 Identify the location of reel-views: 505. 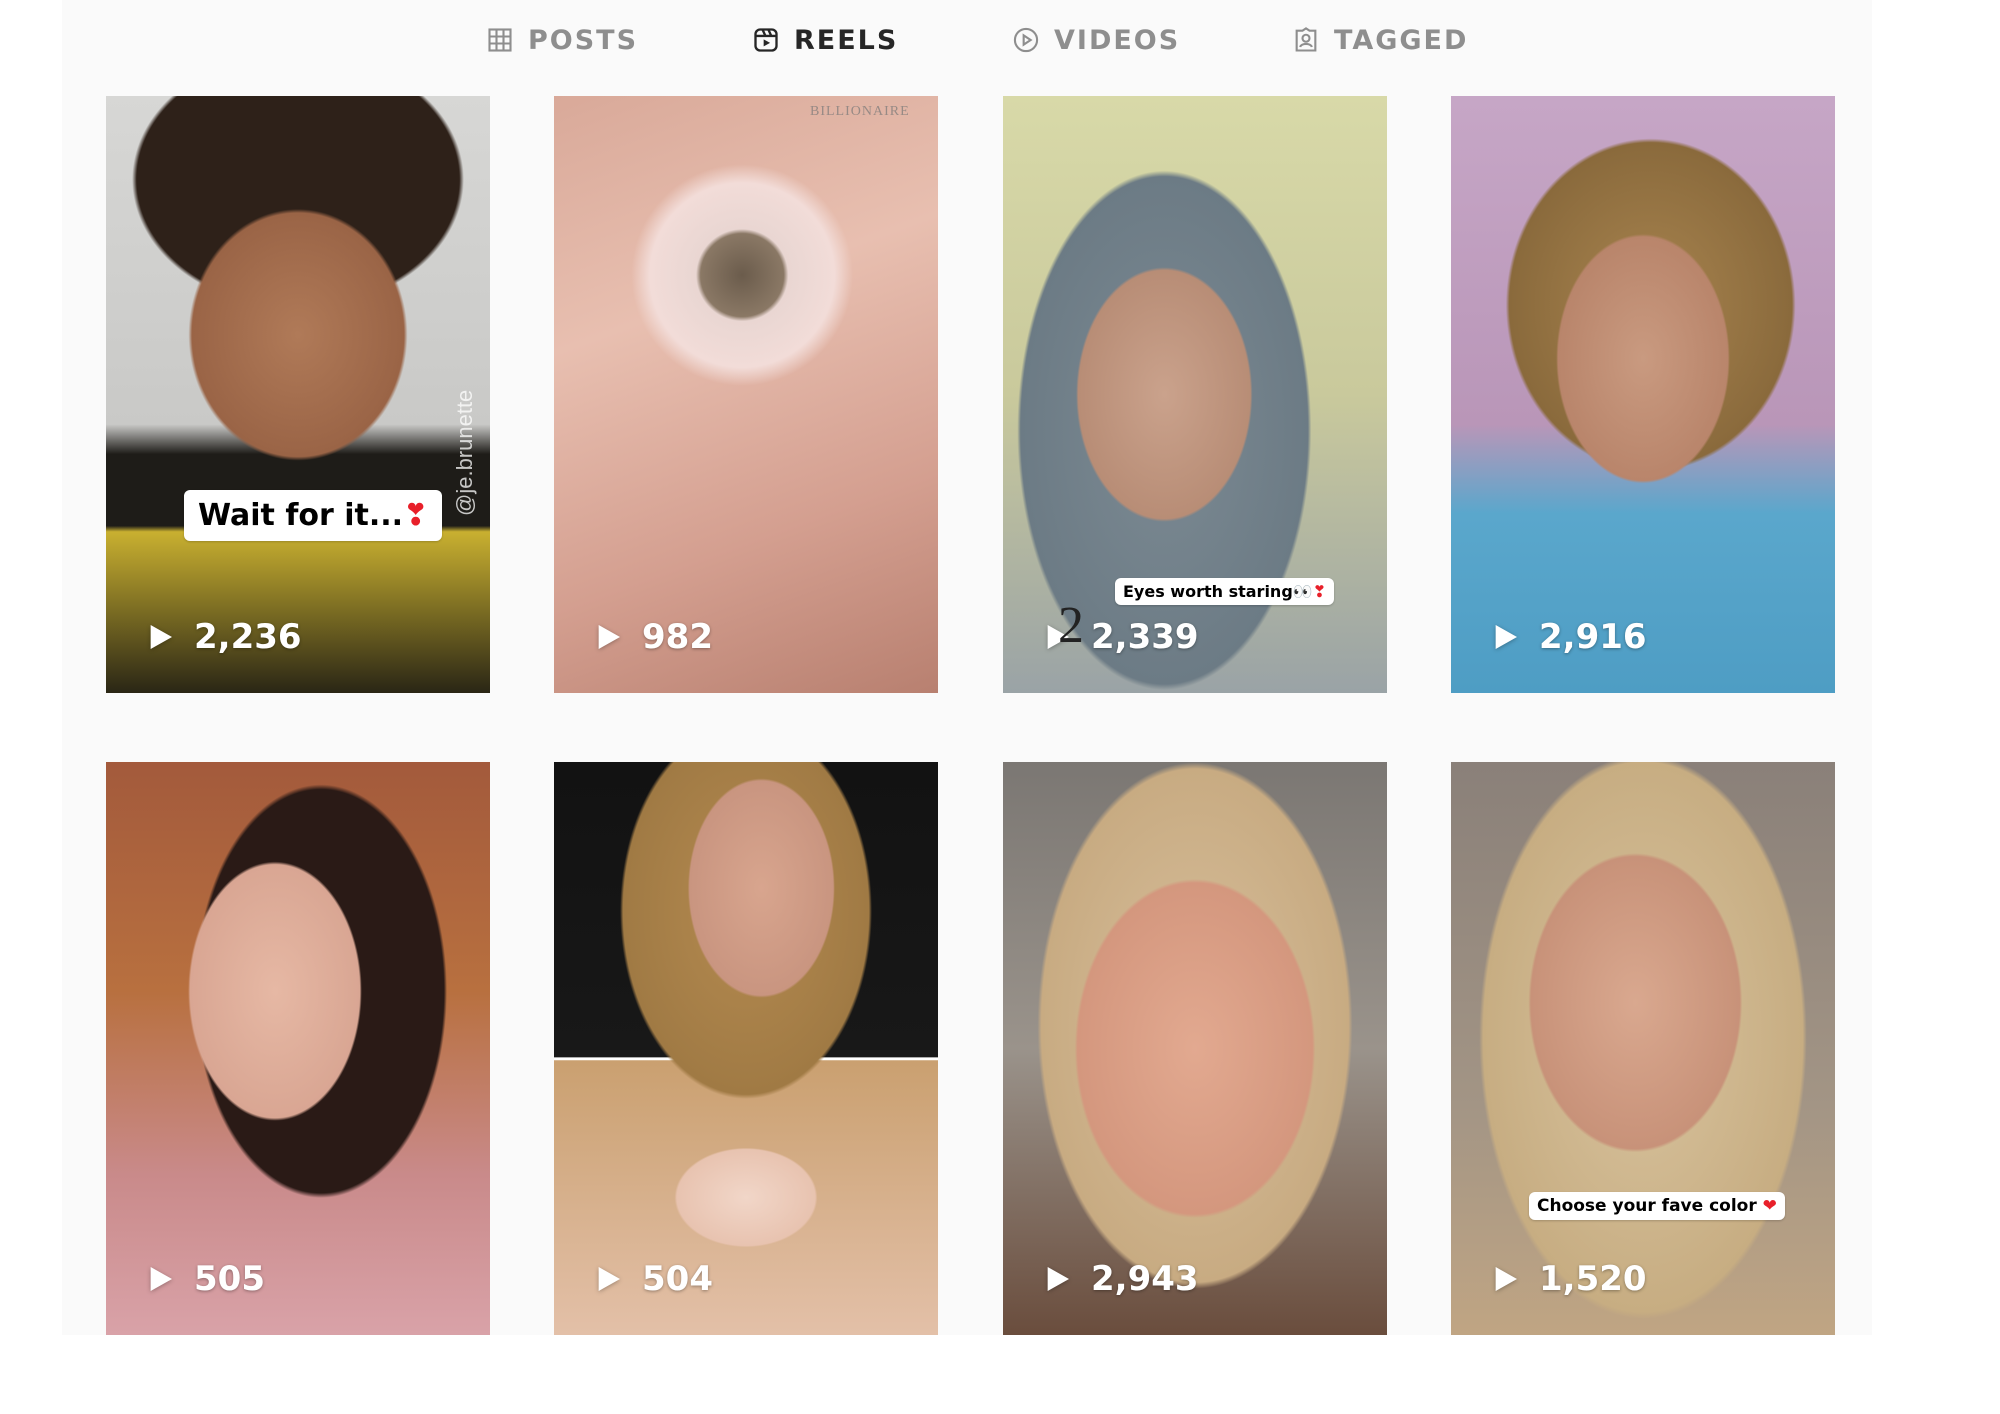
(204, 1279).